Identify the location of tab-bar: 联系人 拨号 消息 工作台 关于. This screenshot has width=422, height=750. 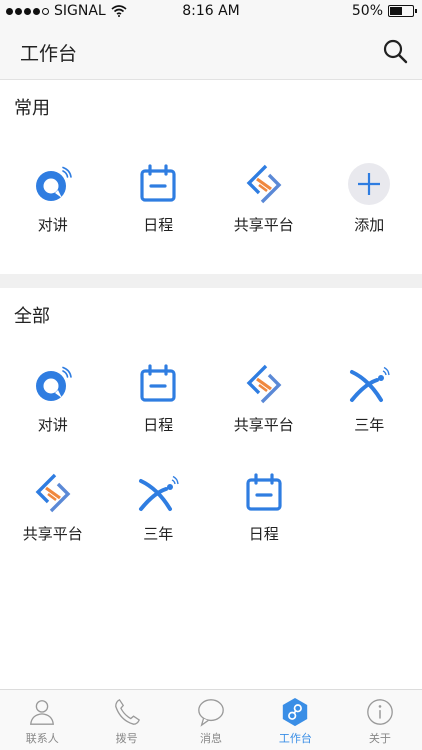
(211, 719).